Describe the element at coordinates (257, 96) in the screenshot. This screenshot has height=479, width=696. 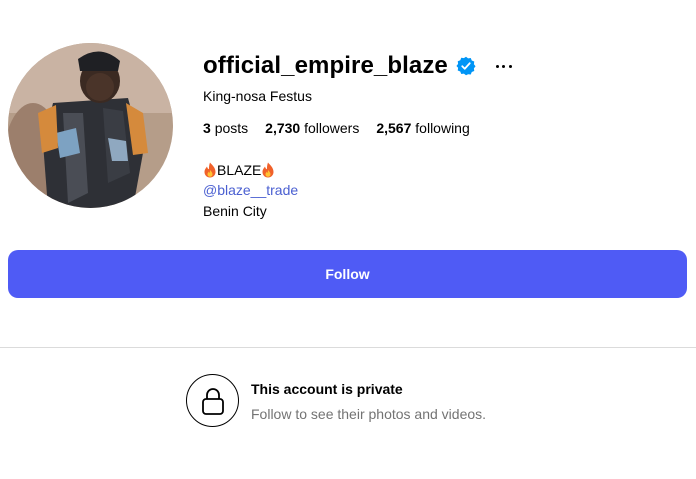
I see `full-name: King-nosa Festus` at that location.